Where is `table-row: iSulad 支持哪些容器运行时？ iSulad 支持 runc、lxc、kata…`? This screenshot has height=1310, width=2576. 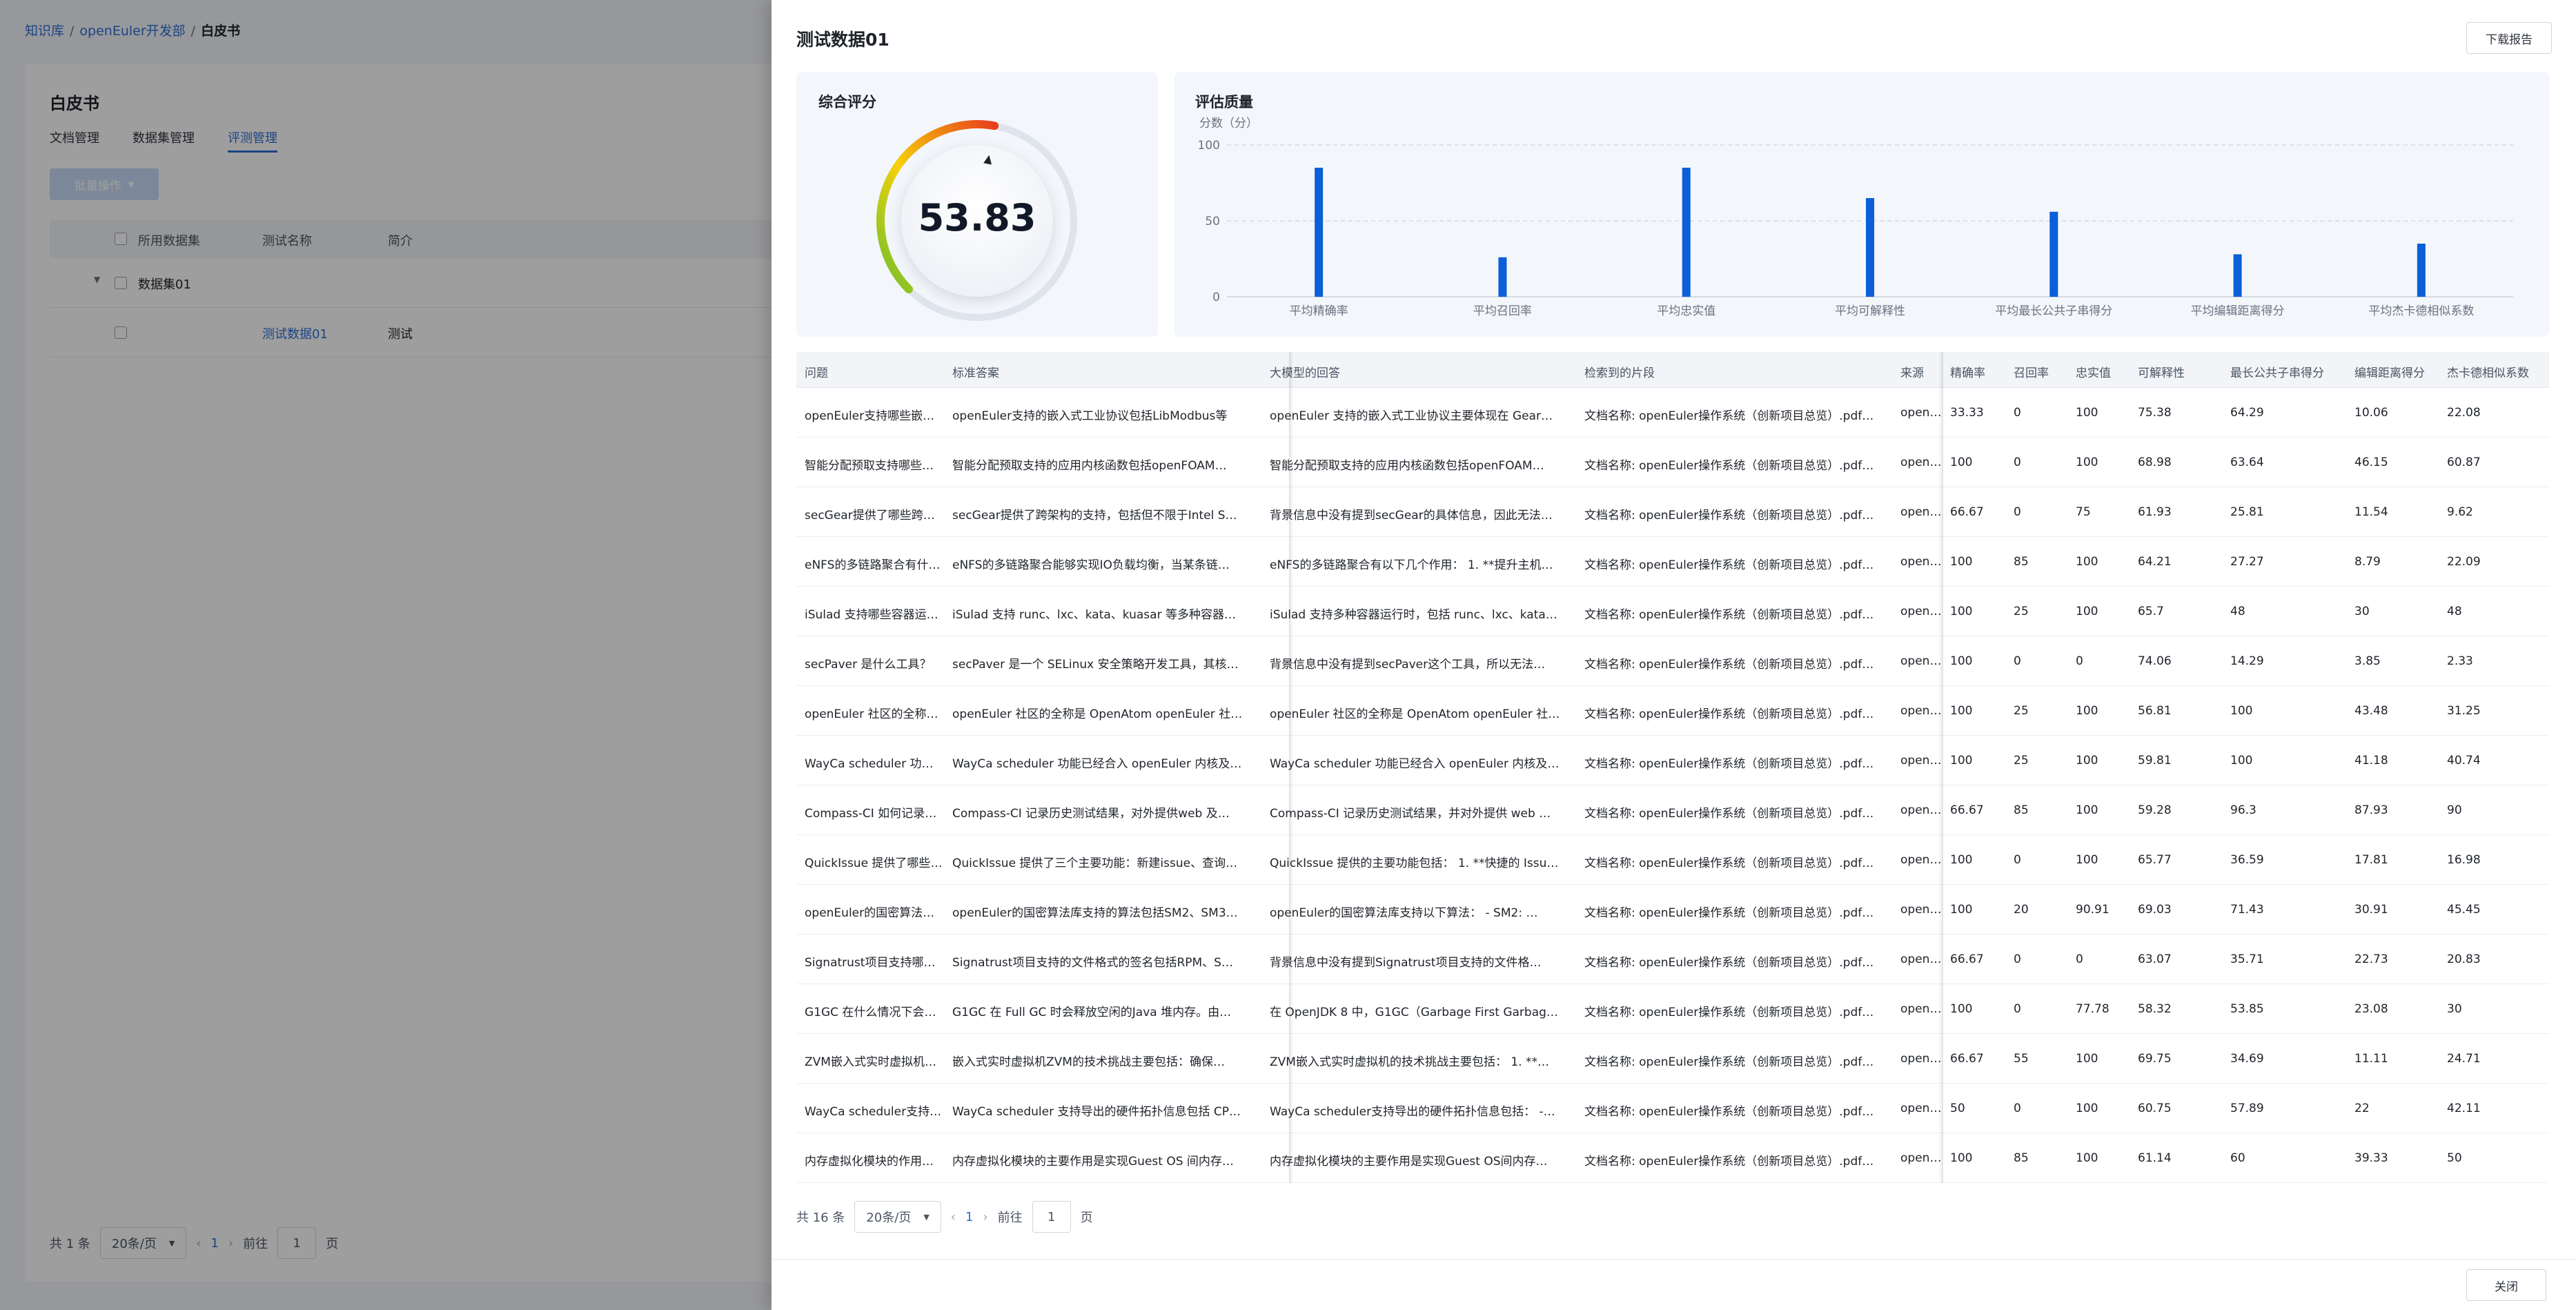 table-row: iSulad 支持哪些容器运行时？ iSulad 支持 runc、lxc、kata… is located at coordinates (1672, 611).